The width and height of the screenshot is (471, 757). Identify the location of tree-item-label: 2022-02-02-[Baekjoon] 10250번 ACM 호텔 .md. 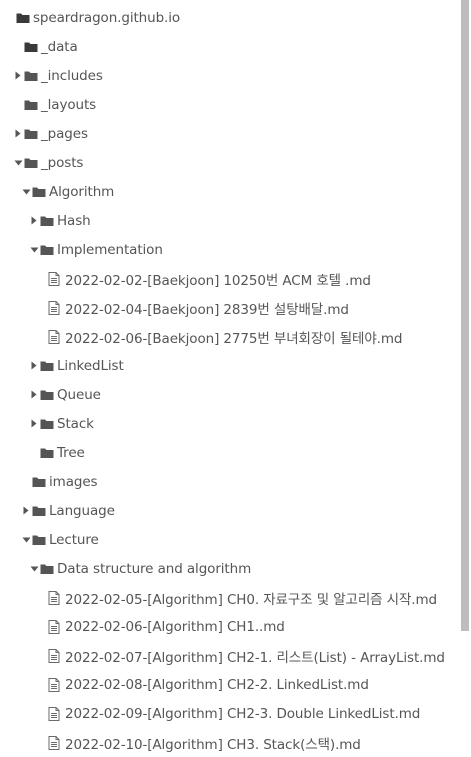
(218, 280).